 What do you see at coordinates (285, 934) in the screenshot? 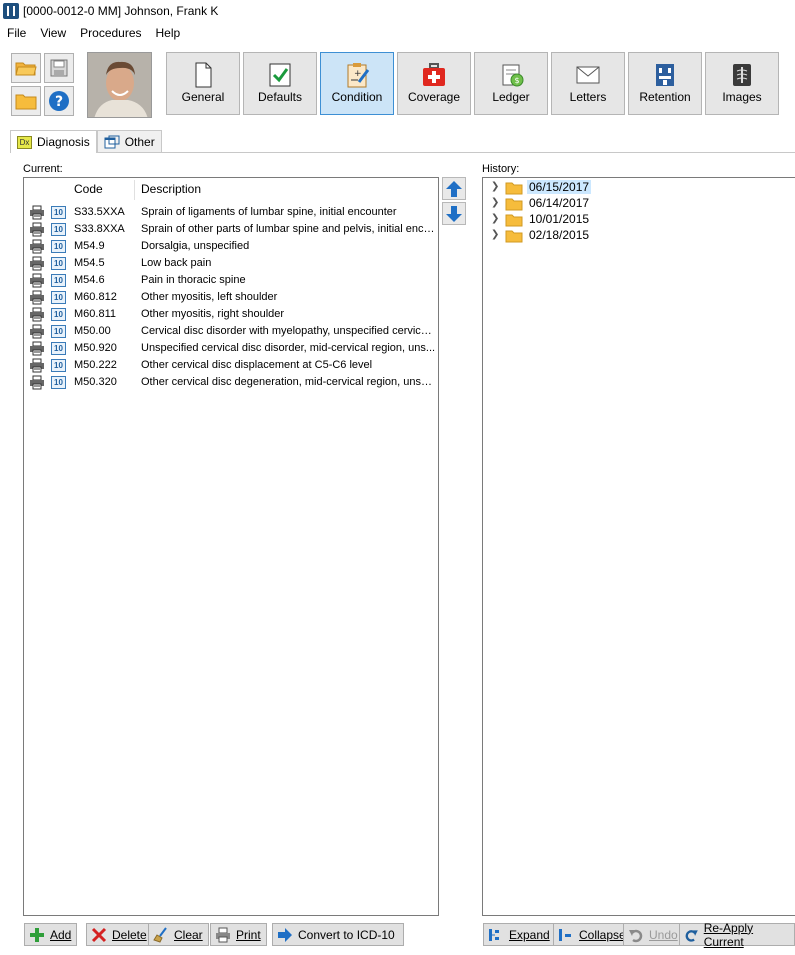
I see `arrow-right-icon` at bounding box center [285, 934].